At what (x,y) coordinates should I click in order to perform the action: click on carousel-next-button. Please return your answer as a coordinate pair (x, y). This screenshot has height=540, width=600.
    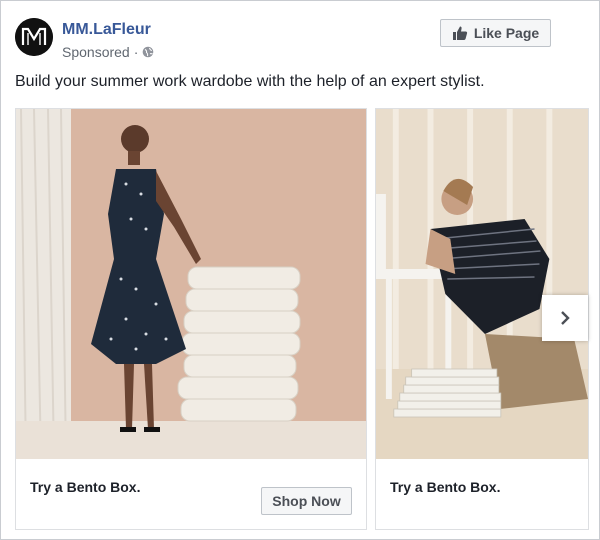
    Looking at the image, I should click on (565, 318).